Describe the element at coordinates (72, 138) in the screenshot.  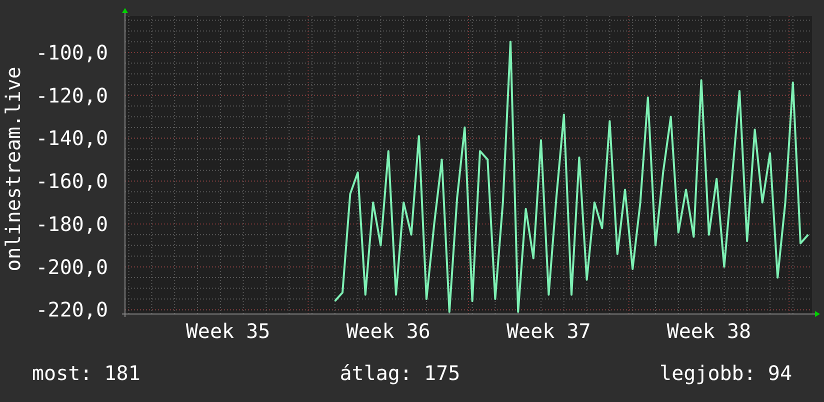
I see `y-tick-label: -140,0` at that location.